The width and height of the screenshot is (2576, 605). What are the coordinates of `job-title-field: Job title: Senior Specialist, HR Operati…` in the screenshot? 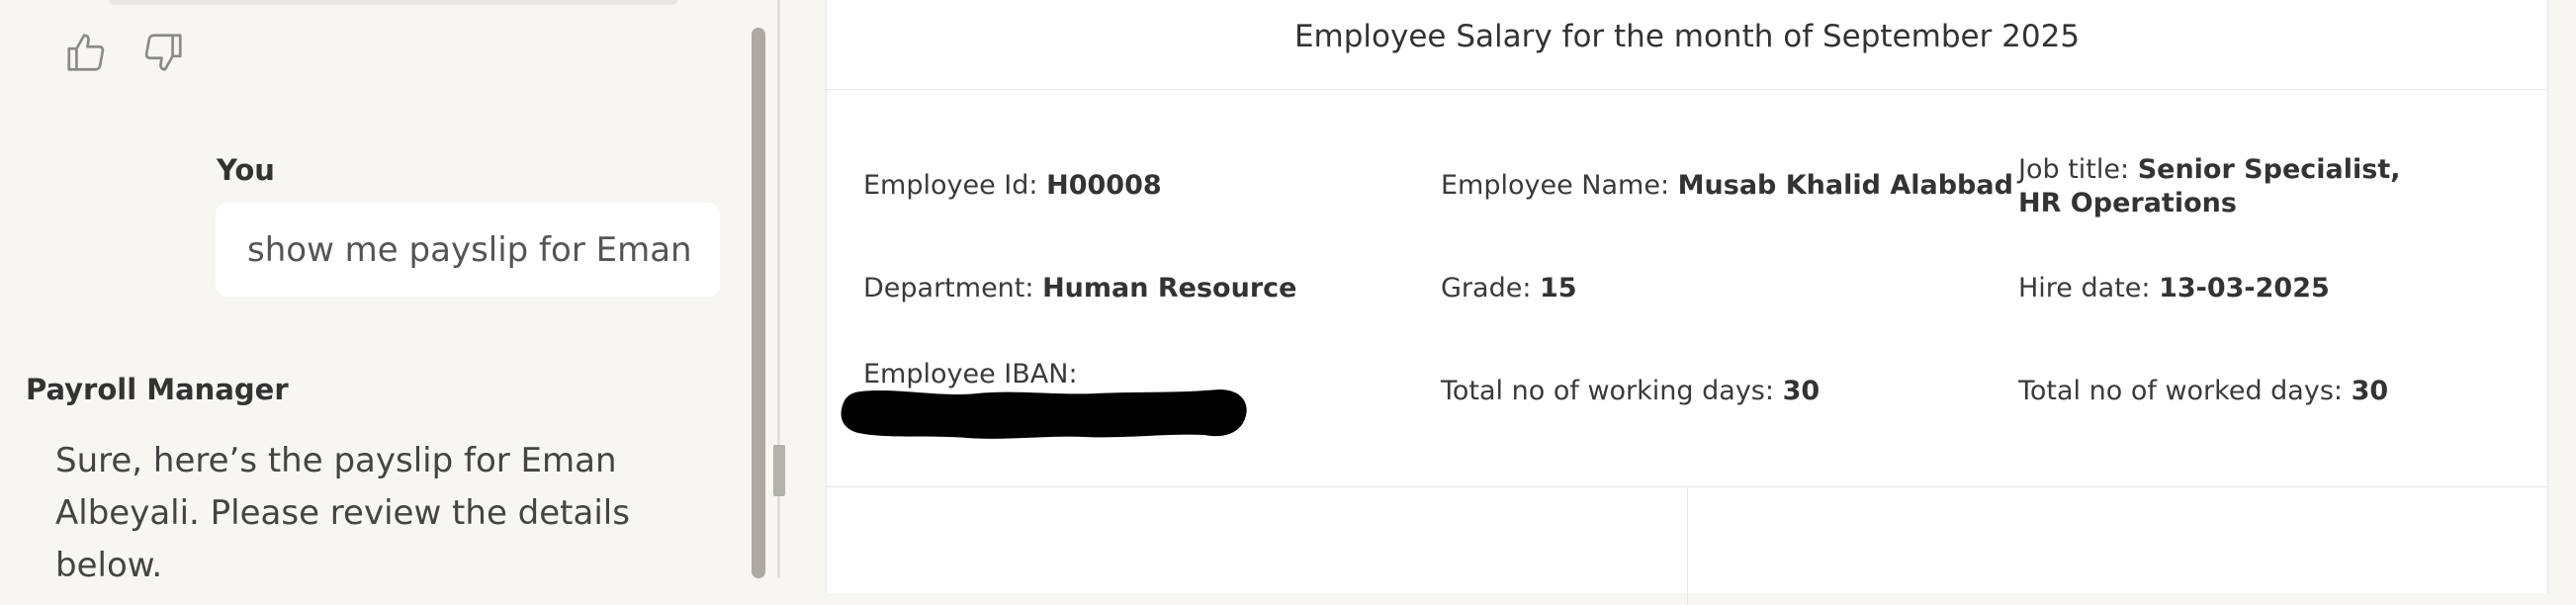 It's located at (2230, 187).